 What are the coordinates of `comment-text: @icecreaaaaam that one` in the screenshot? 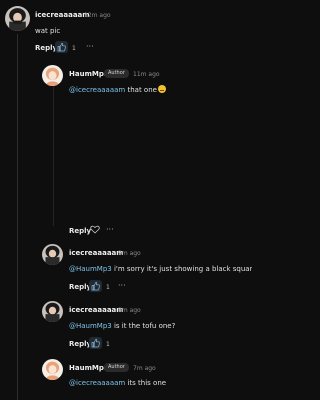 It's located at (117, 89).